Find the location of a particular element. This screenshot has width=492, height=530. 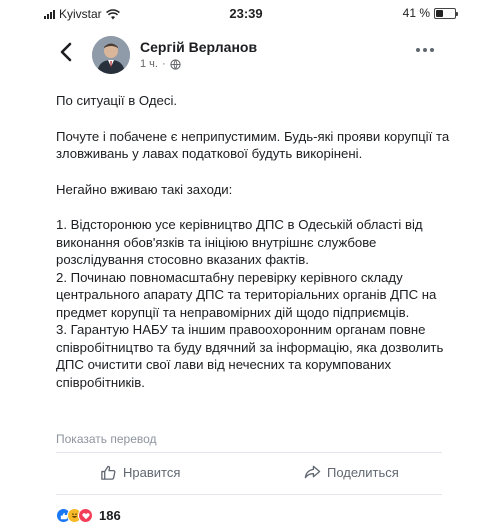

post-meta: 1 ч. · is located at coordinates (160, 64).